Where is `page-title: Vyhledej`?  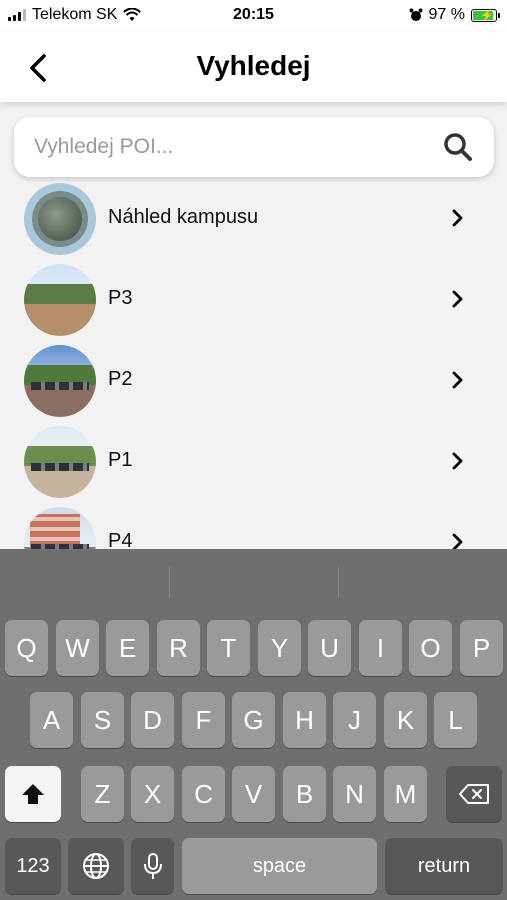 page-title: Vyhledej is located at coordinates (253, 65).